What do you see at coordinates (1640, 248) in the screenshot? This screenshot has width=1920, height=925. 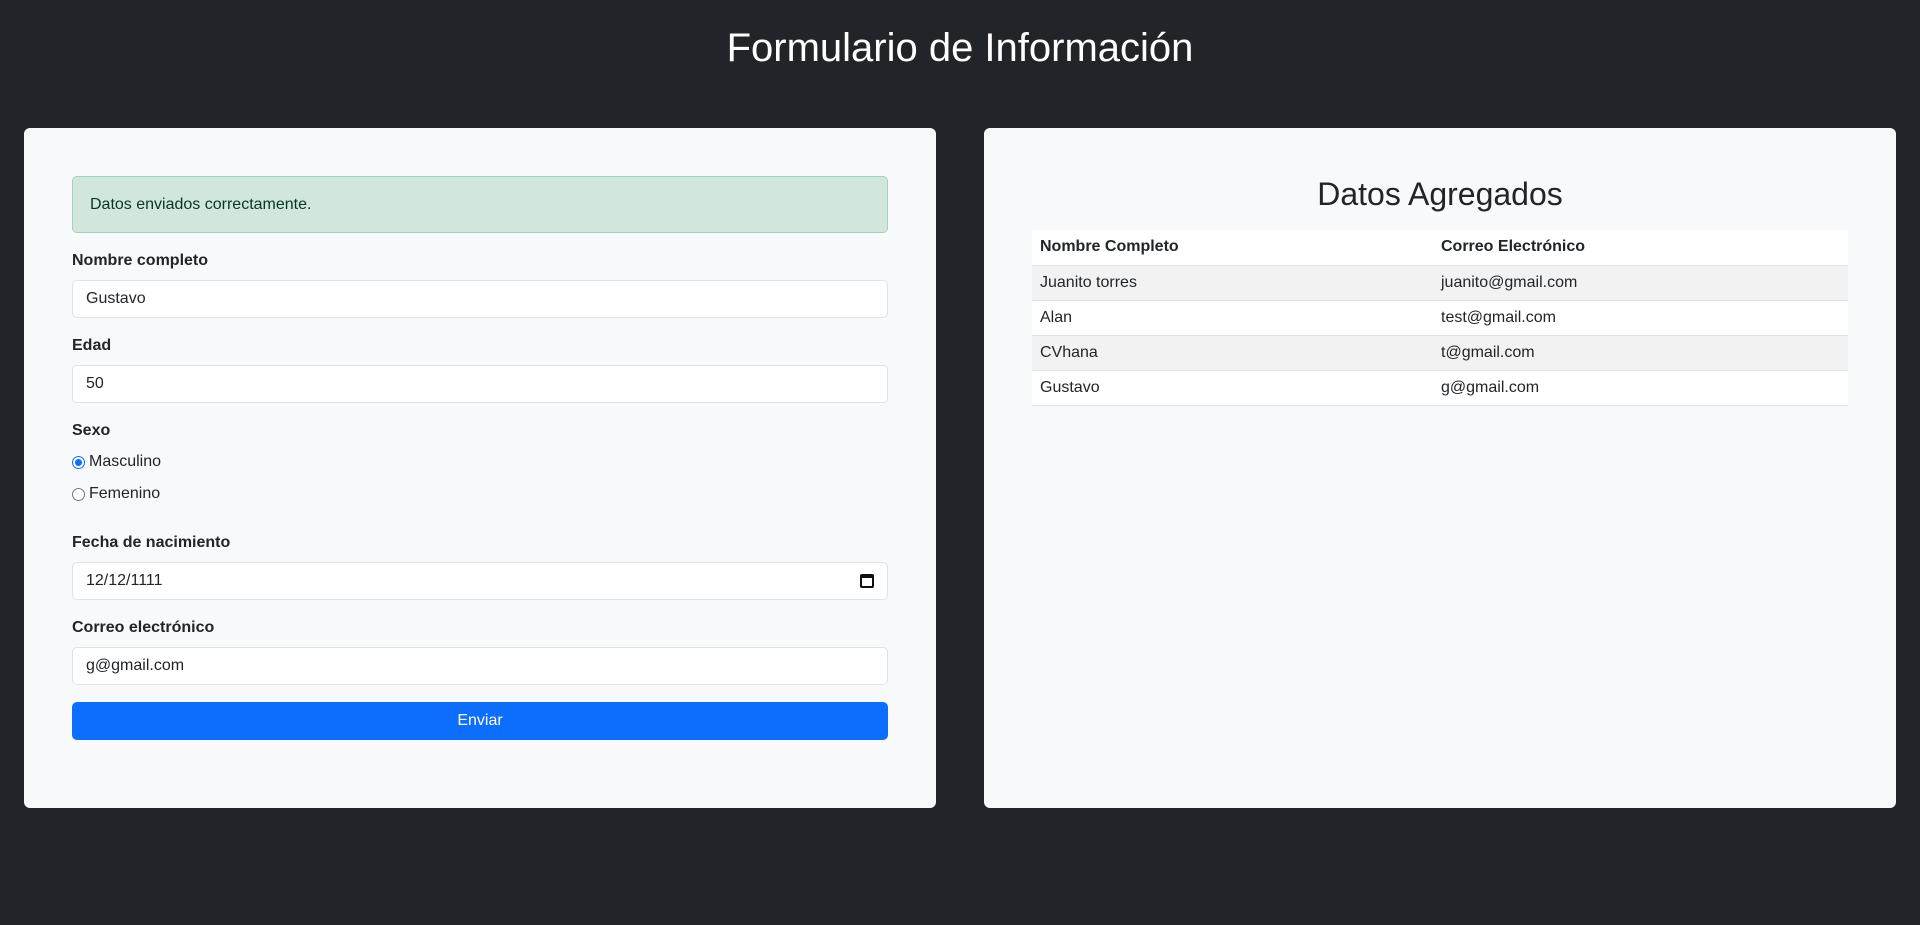 I see `header-correo: Correo Electrónico` at bounding box center [1640, 248].